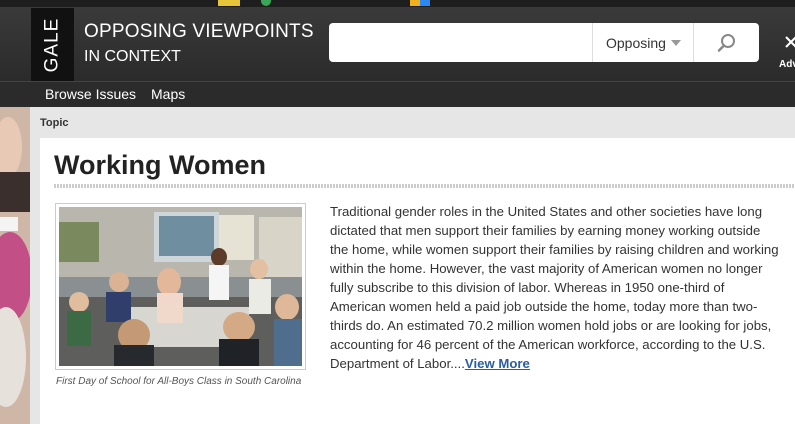 The width and height of the screenshot is (795, 424). Describe the element at coordinates (497, 363) in the screenshot. I see `view-more-link: View More` at that location.